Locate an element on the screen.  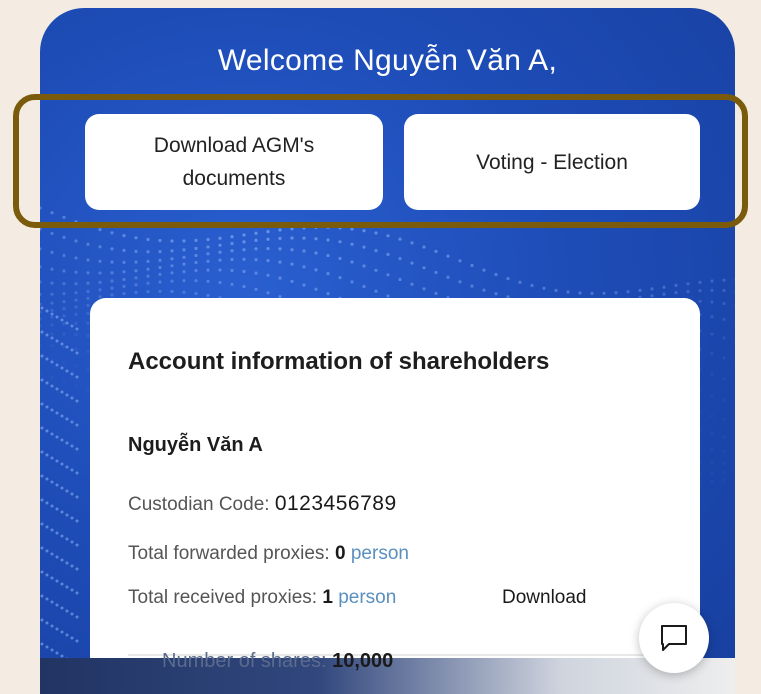
custodian-code-value: 0123456789 is located at coordinates (335, 503).